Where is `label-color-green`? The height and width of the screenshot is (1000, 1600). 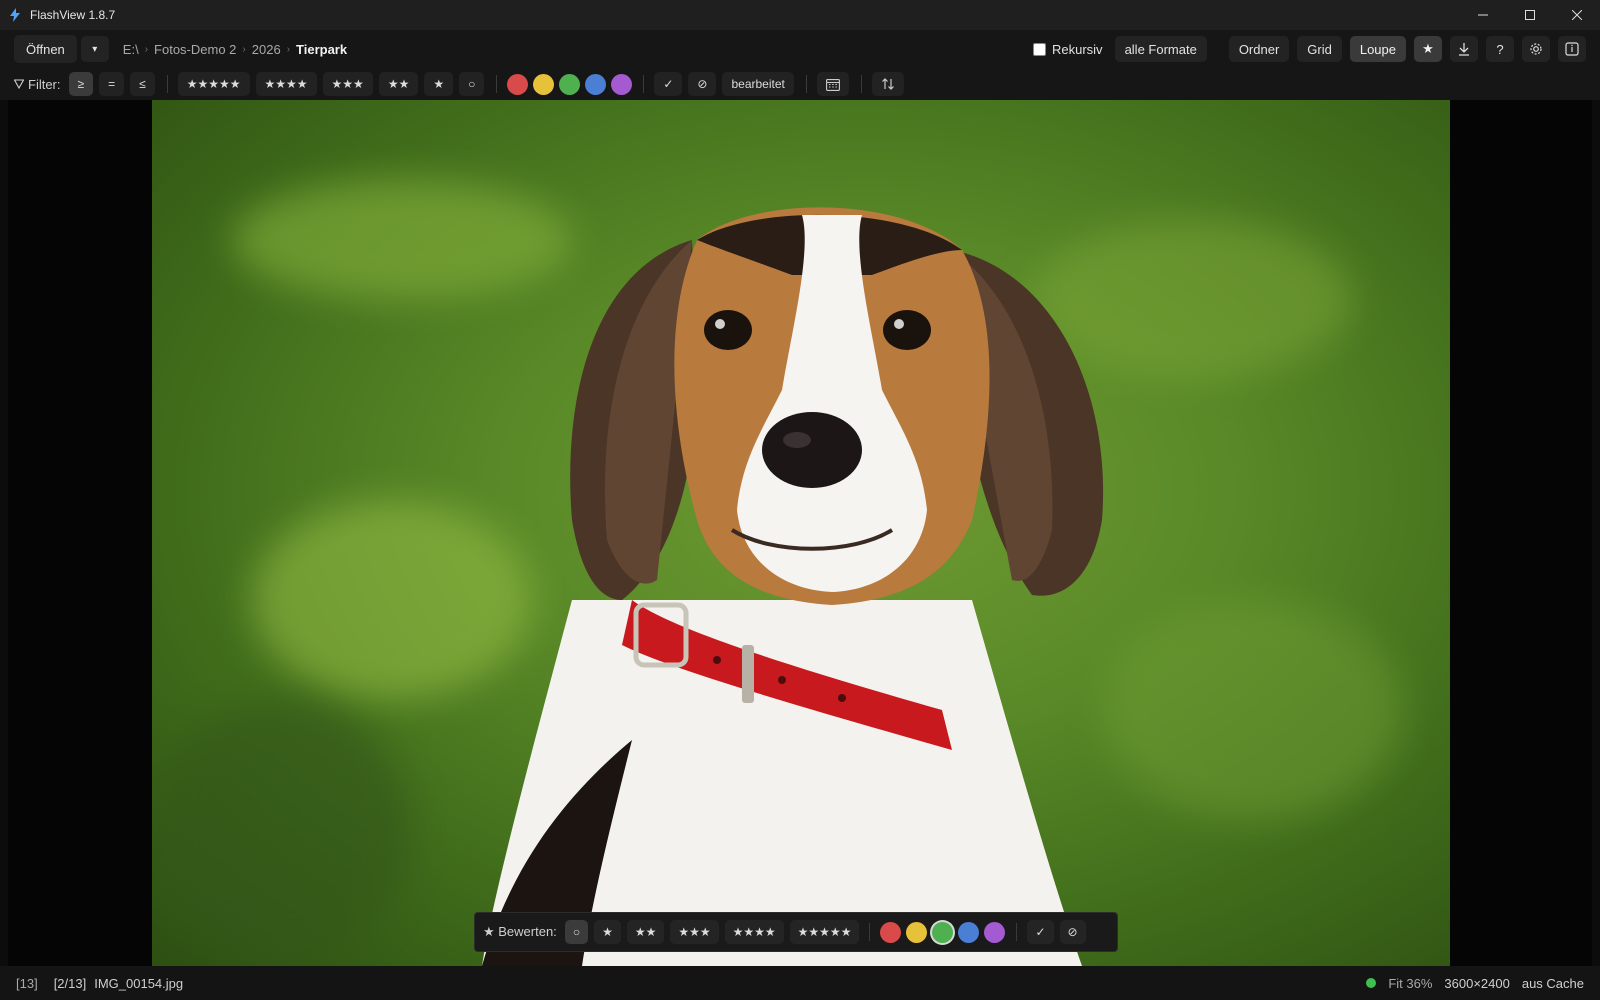
label-color-green is located at coordinates (943, 932).